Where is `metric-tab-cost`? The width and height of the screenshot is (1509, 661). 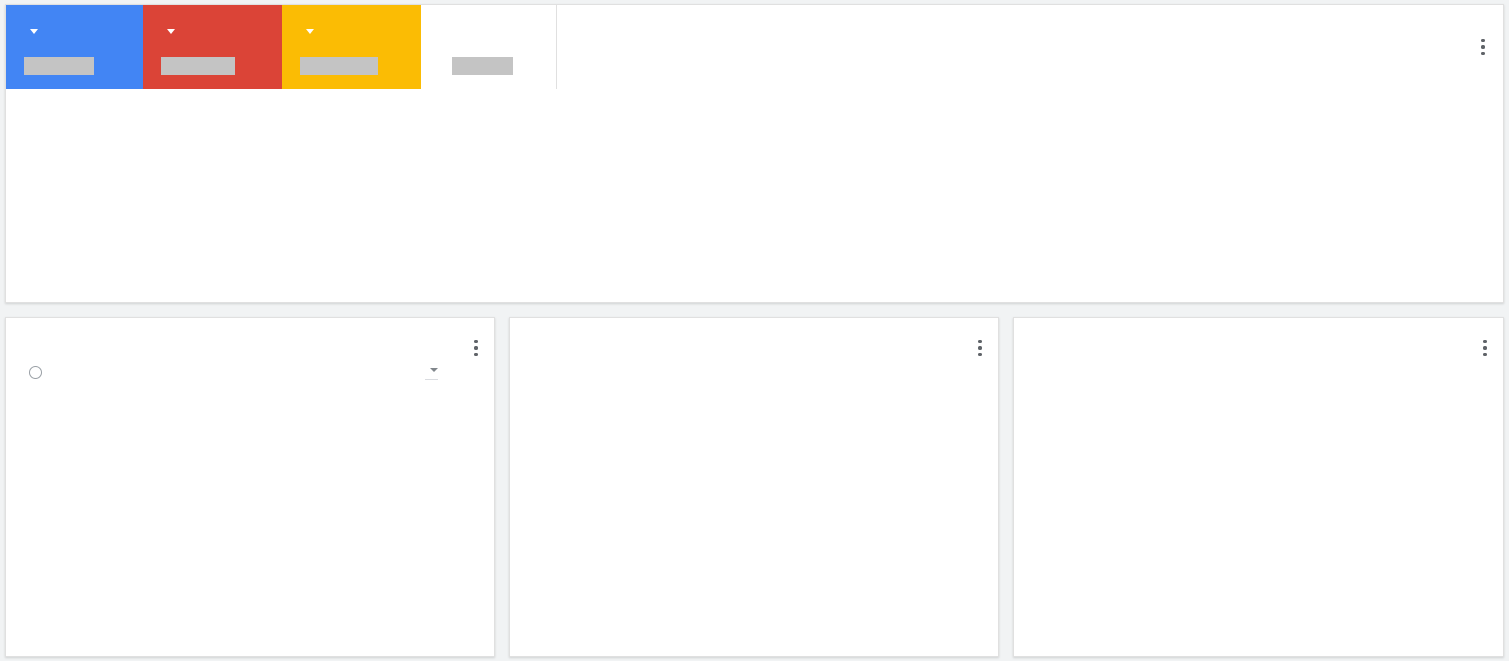
metric-tab-cost is located at coordinates (489, 47).